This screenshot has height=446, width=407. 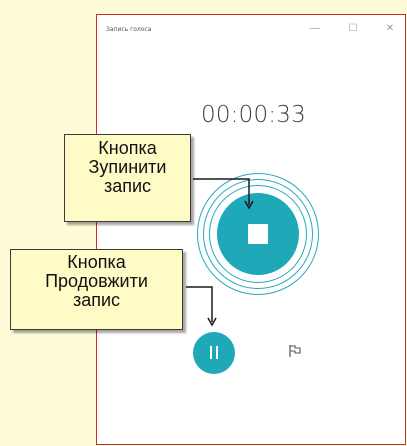 I want to click on callout-resume-line2: Продовжити, so click(x=96, y=281).